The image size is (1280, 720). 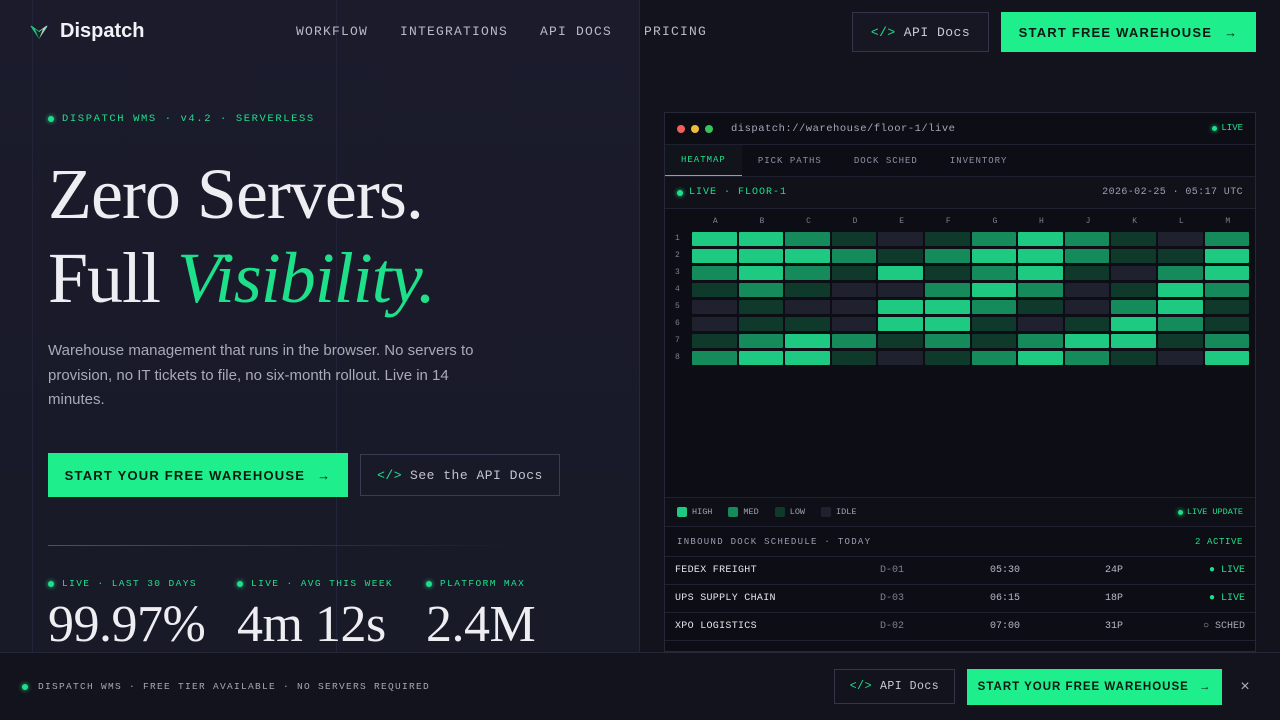 What do you see at coordinates (703, 160) in the screenshot?
I see `tab-heatmap: HEATMAP` at bounding box center [703, 160].